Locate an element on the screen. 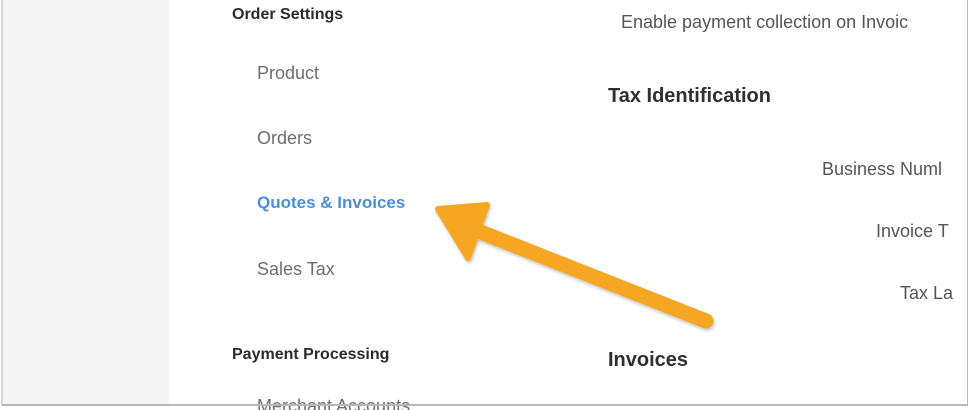 The image size is (968, 410). payment-processing-heading: Payment Processing is located at coordinates (311, 354).